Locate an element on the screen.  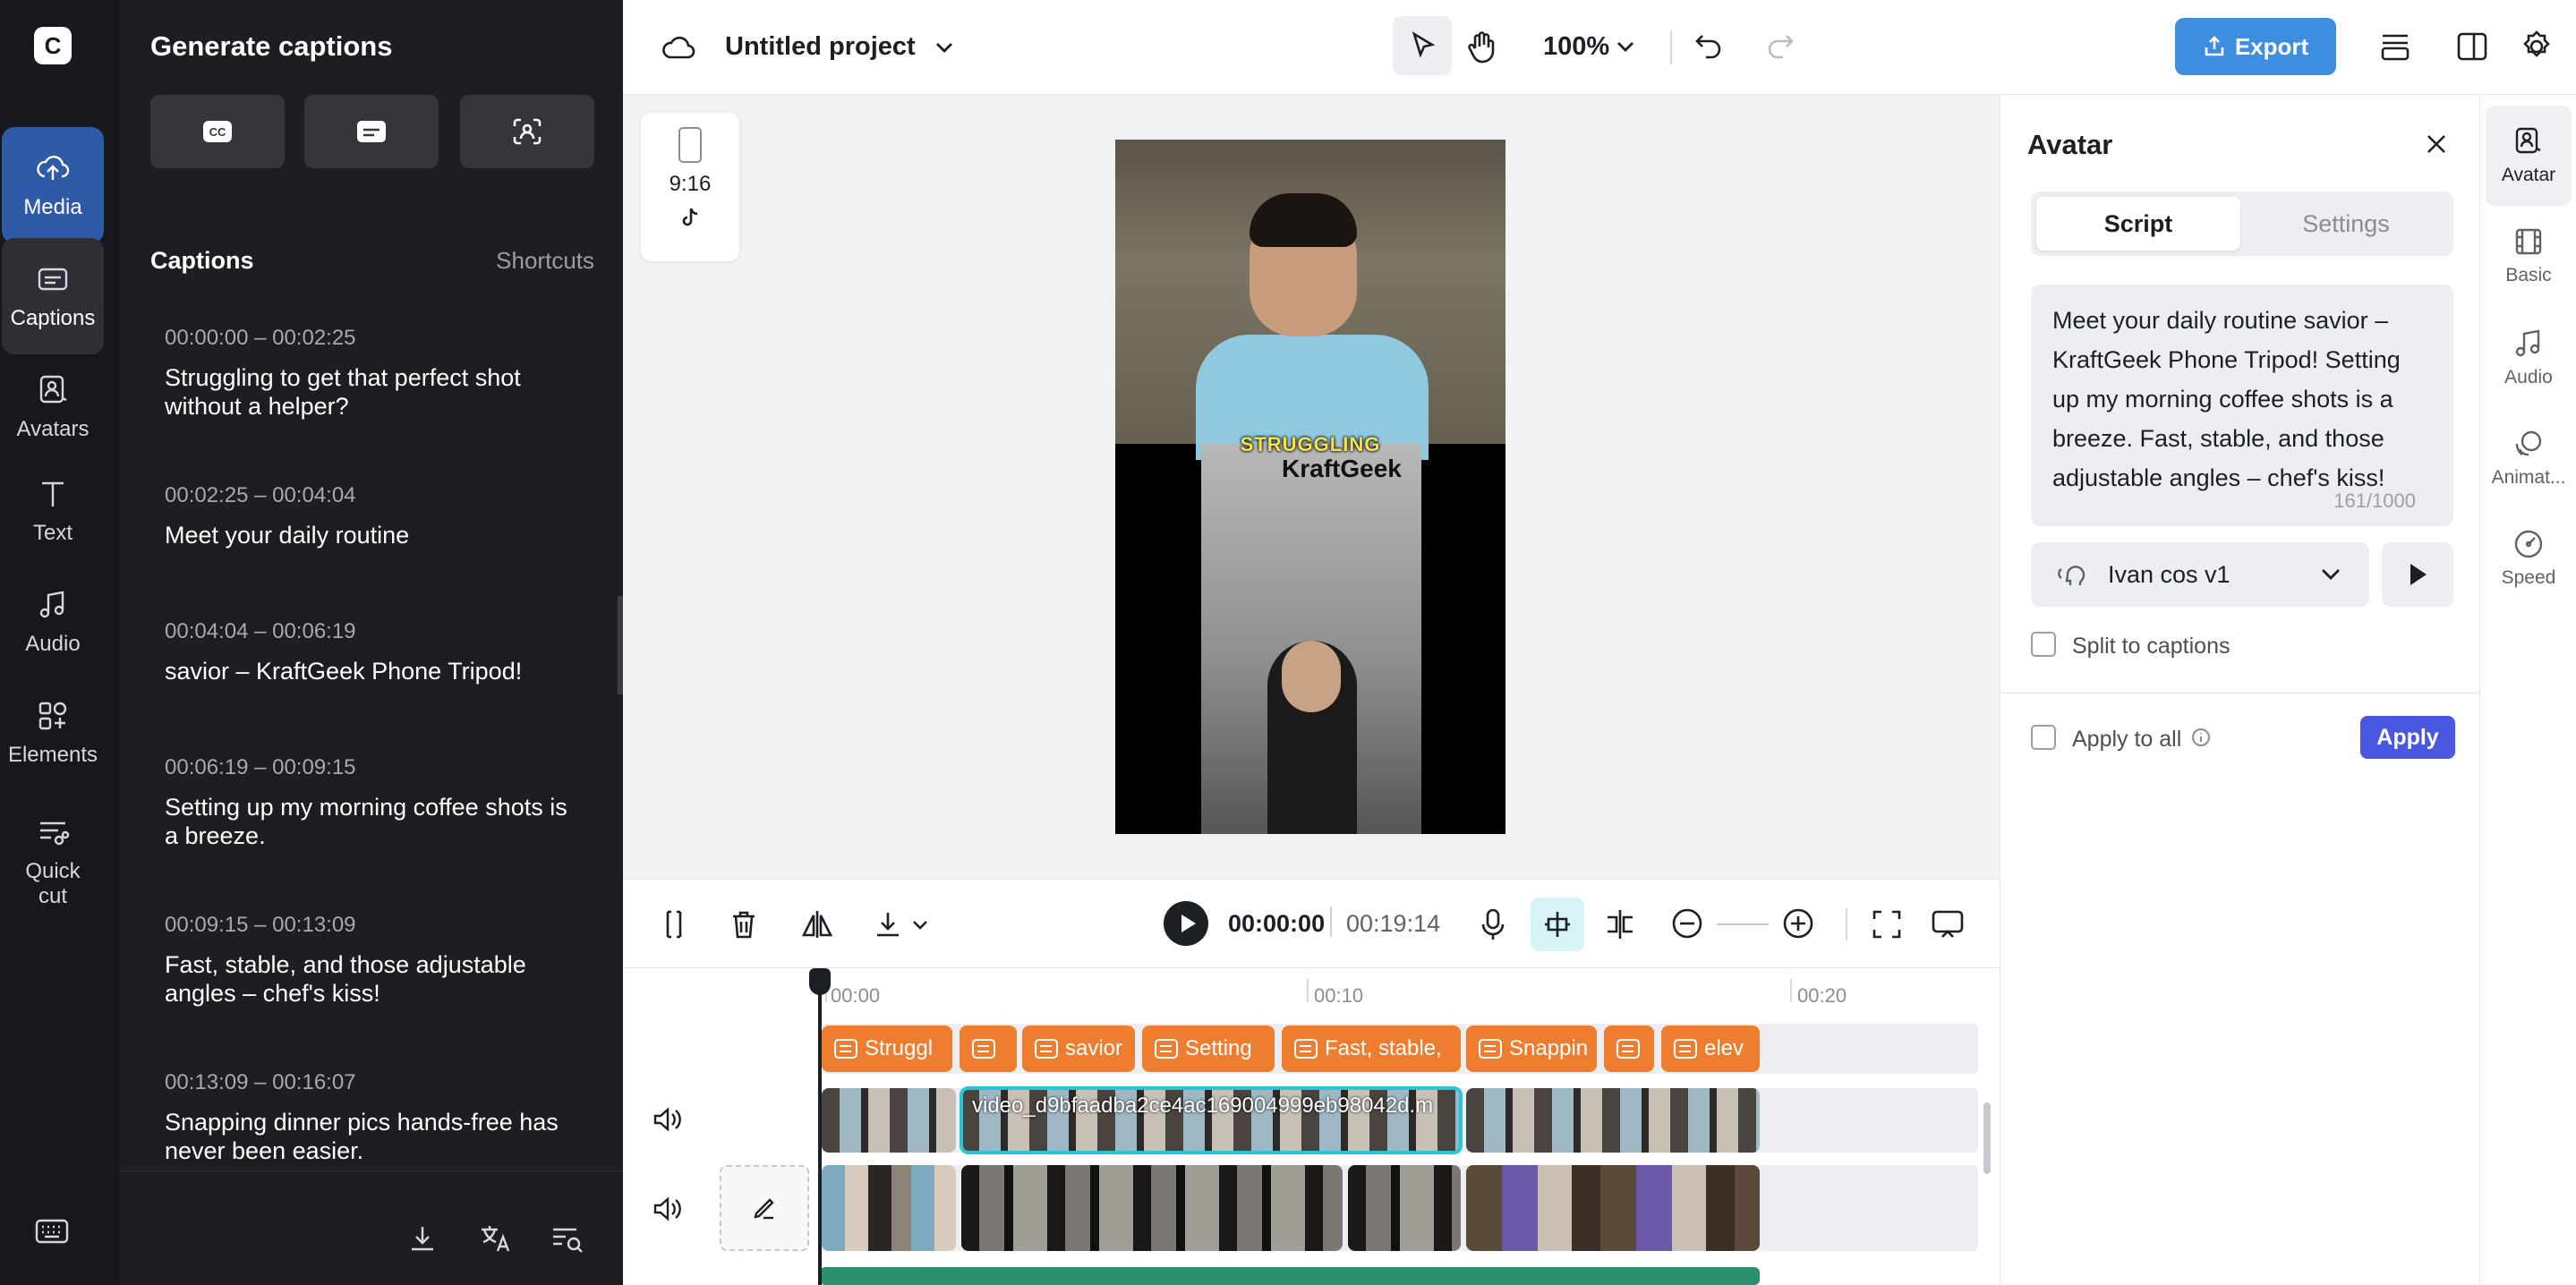
tool-speed: Speed is located at coordinates (2529, 559).